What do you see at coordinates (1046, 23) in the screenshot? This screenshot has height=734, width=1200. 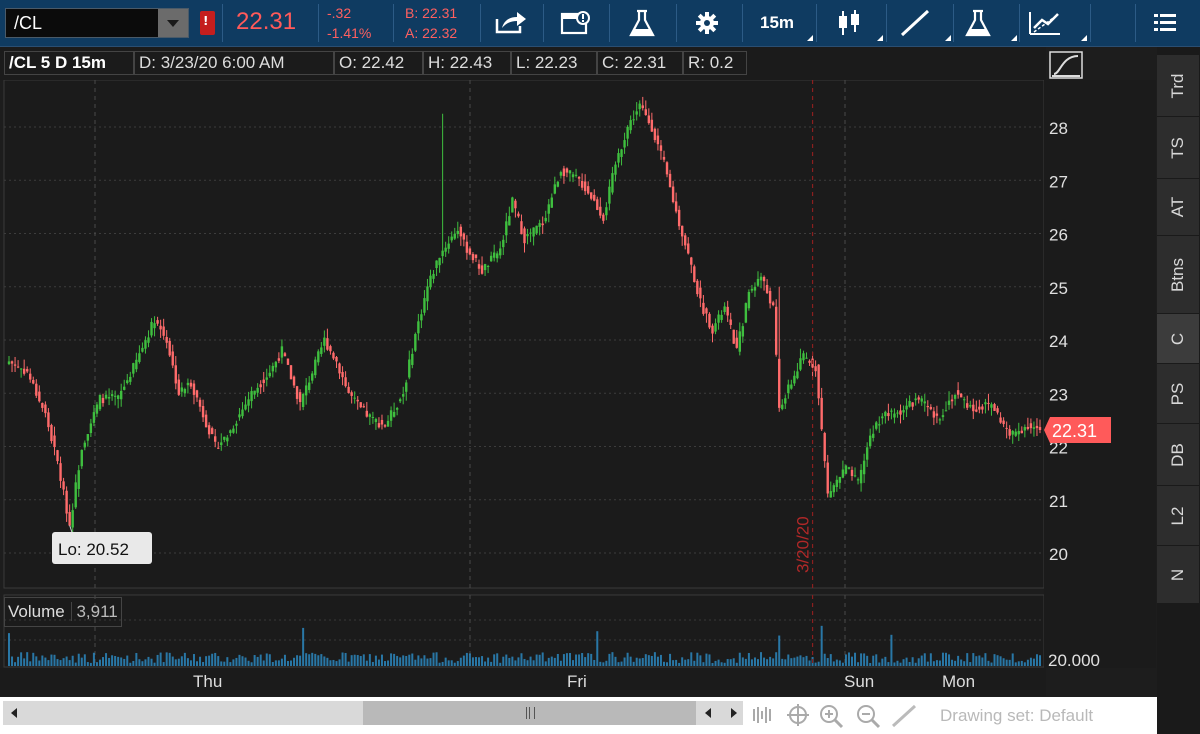 I see `pattern-icon` at bounding box center [1046, 23].